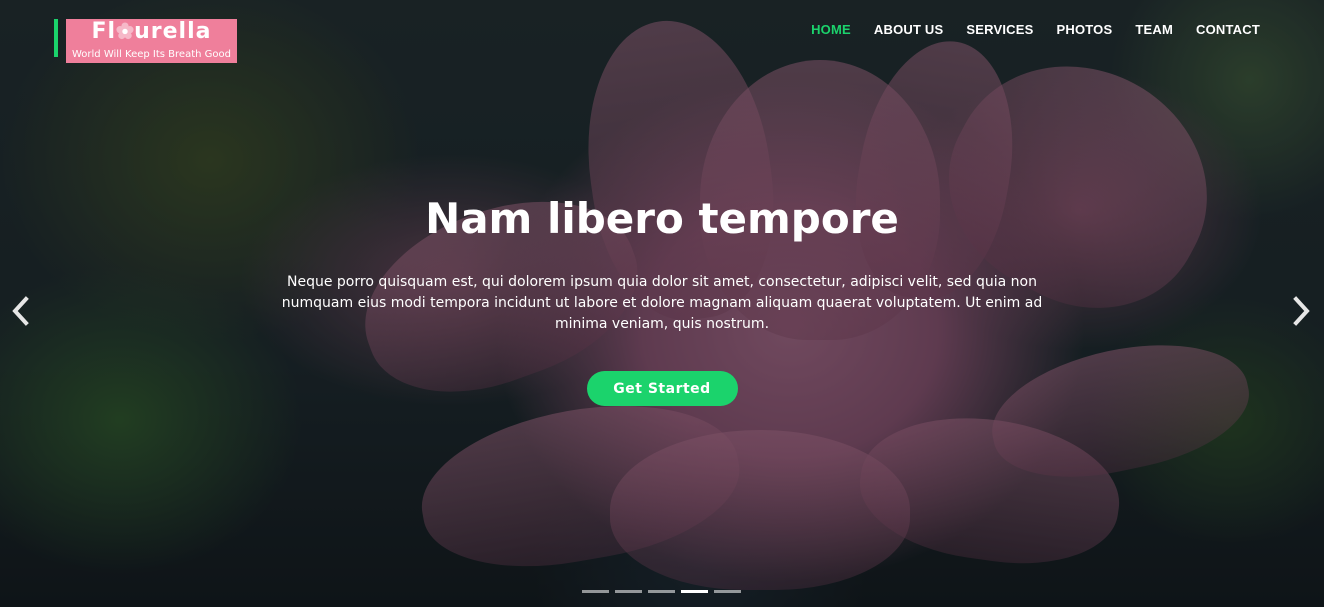 The image size is (1324, 607). I want to click on nav-item-photos: PHOTOS, so click(1085, 29).